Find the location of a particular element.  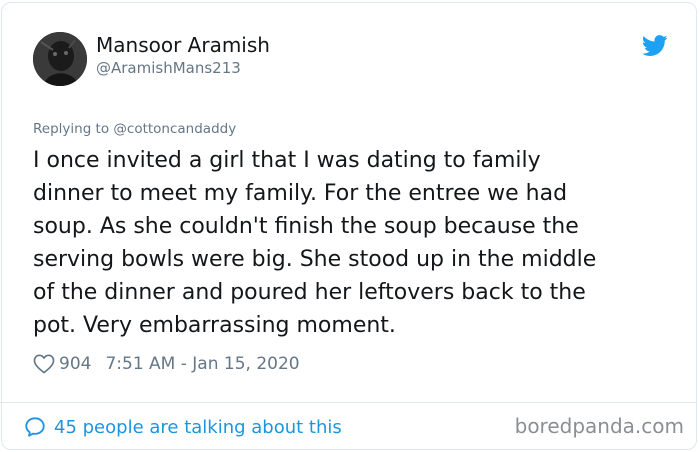

tweet-meta: 904 7:51 AM - Jan 15, 2020 is located at coordinates (166, 364).